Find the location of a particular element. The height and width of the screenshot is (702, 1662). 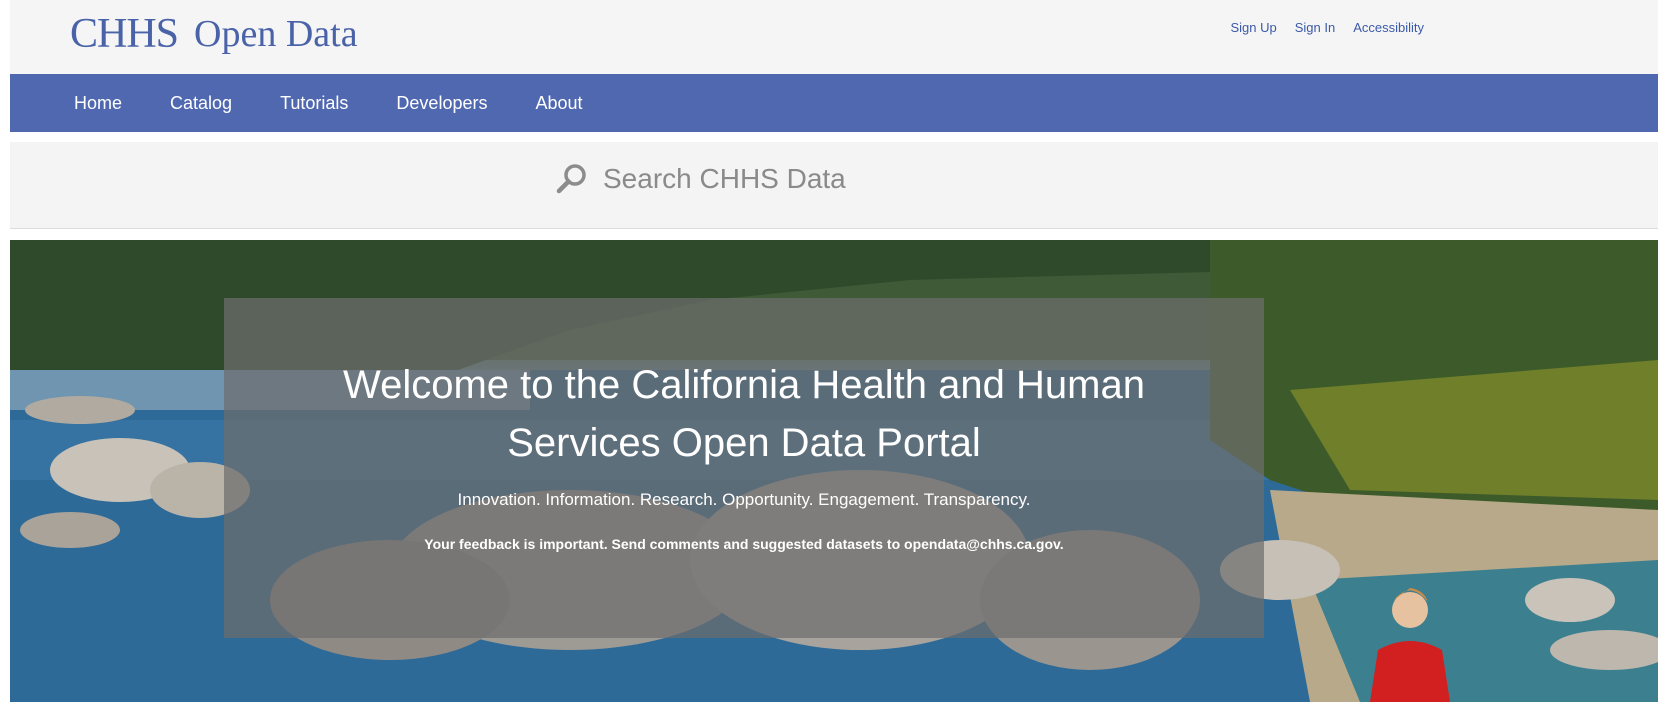

sign-in-link: Sign In is located at coordinates (1315, 27).